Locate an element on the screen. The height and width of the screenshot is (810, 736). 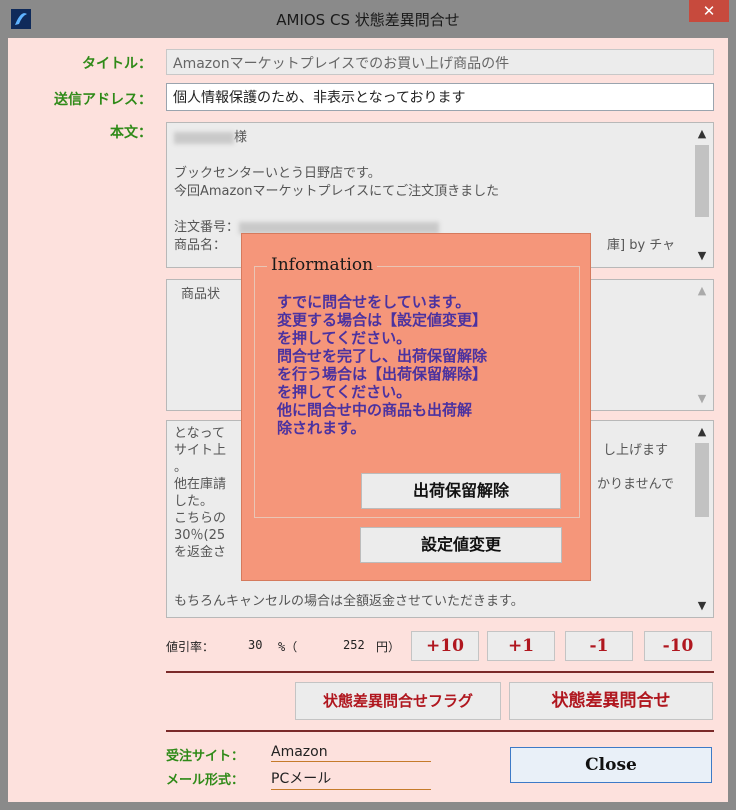
site-value: Amazon is located at coordinates (351, 753).